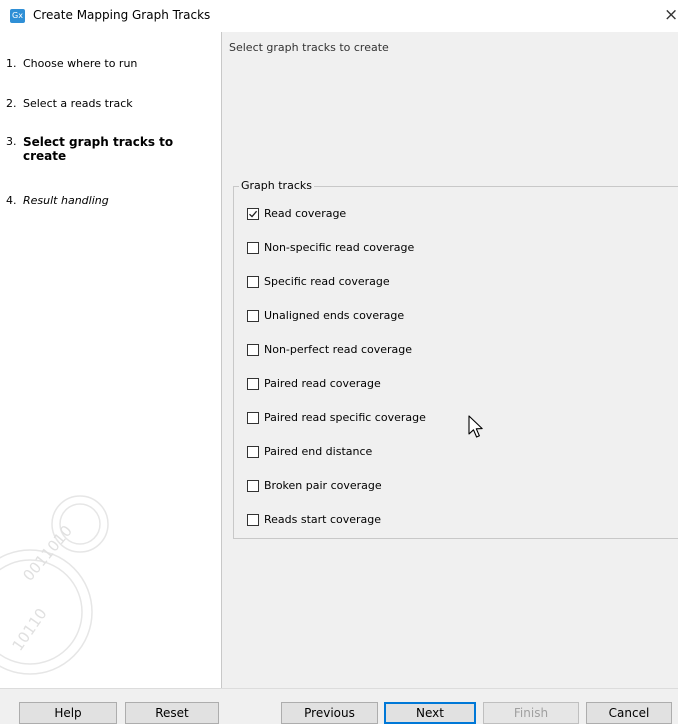 This screenshot has width=678, height=724. What do you see at coordinates (276, 185) in the screenshot?
I see `group-label: Graph tracks` at bounding box center [276, 185].